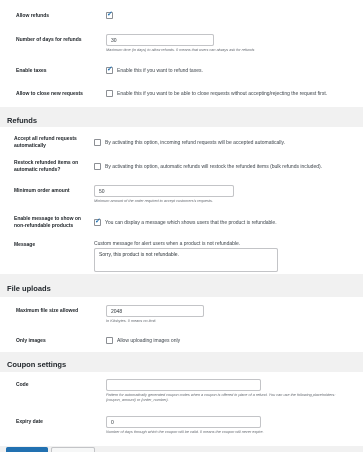 The height and width of the screenshot is (452, 363). What do you see at coordinates (22, 385) in the screenshot?
I see `coupon-code-label: Code` at bounding box center [22, 385].